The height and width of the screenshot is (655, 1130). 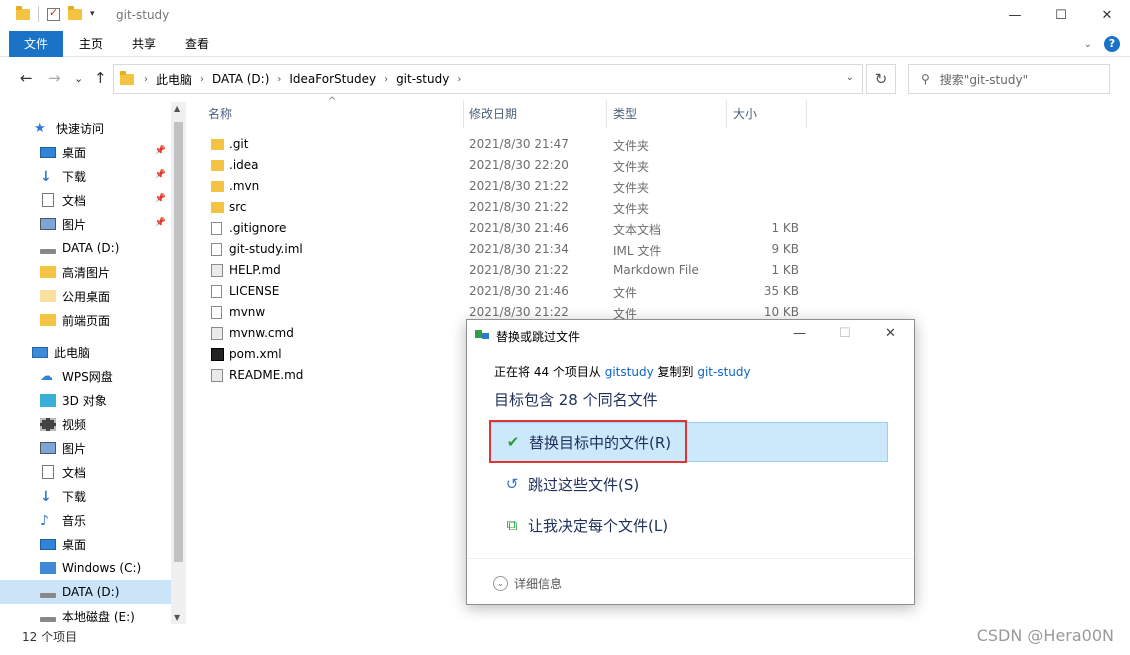 What do you see at coordinates (144, 44) in the screenshot?
I see `tab-share: 共享` at bounding box center [144, 44].